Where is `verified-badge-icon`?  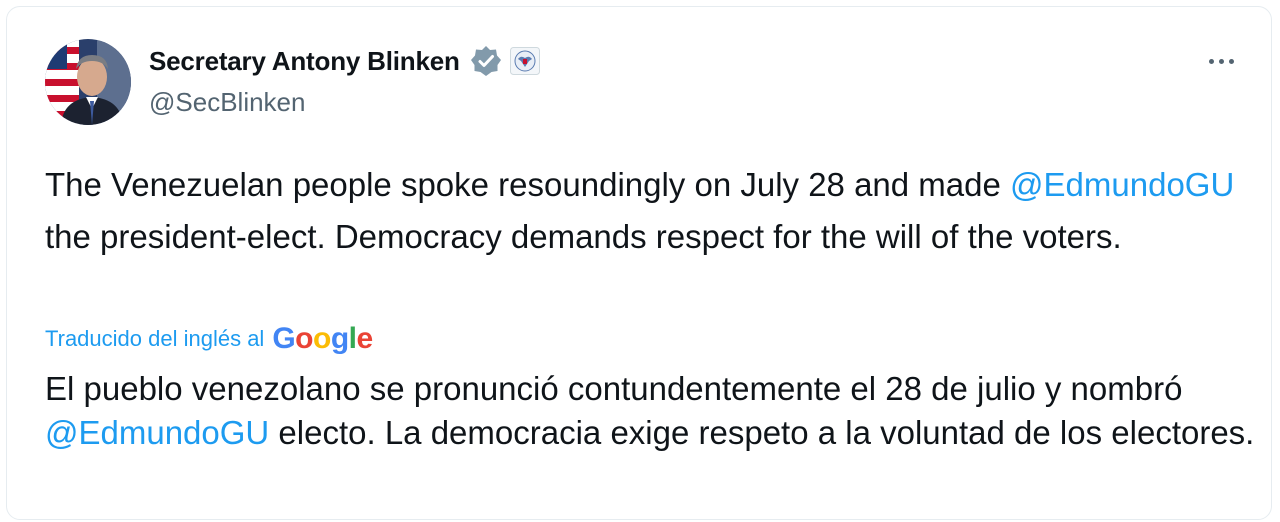 verified-badge-icon is located at coordinates (486, 61).